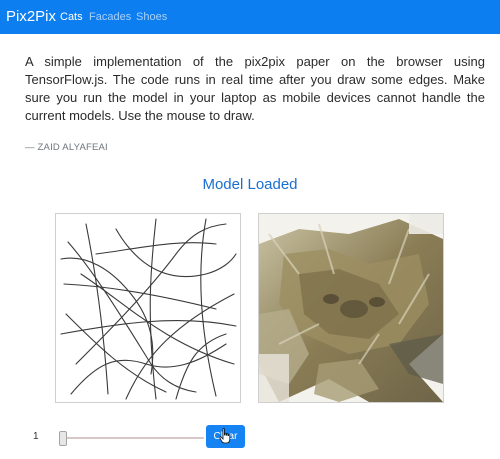 This screenshot has width=500, height=459. What do you see at coordinates (151, 17) in the screenshot?
I see `nav-link-shoes: Shoes` at bounding box center [151, 17].